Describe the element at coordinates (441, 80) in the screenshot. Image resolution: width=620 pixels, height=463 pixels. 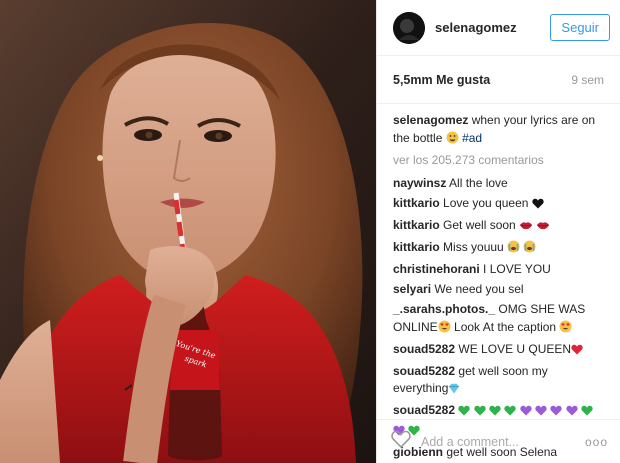
I see `likes-count: 5,5mm Me gusta` at that location.